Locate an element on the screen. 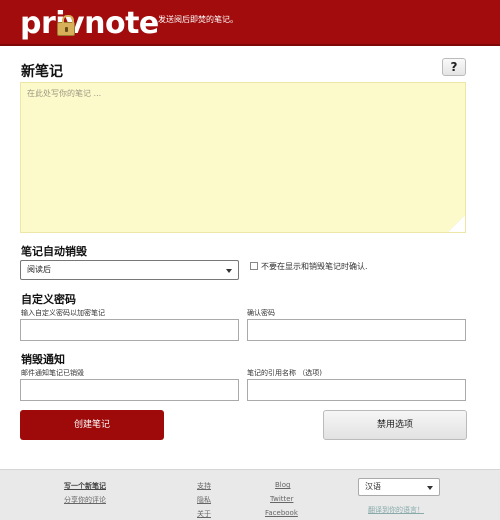  logo-text: privnote is located at coordinates (89, 23).